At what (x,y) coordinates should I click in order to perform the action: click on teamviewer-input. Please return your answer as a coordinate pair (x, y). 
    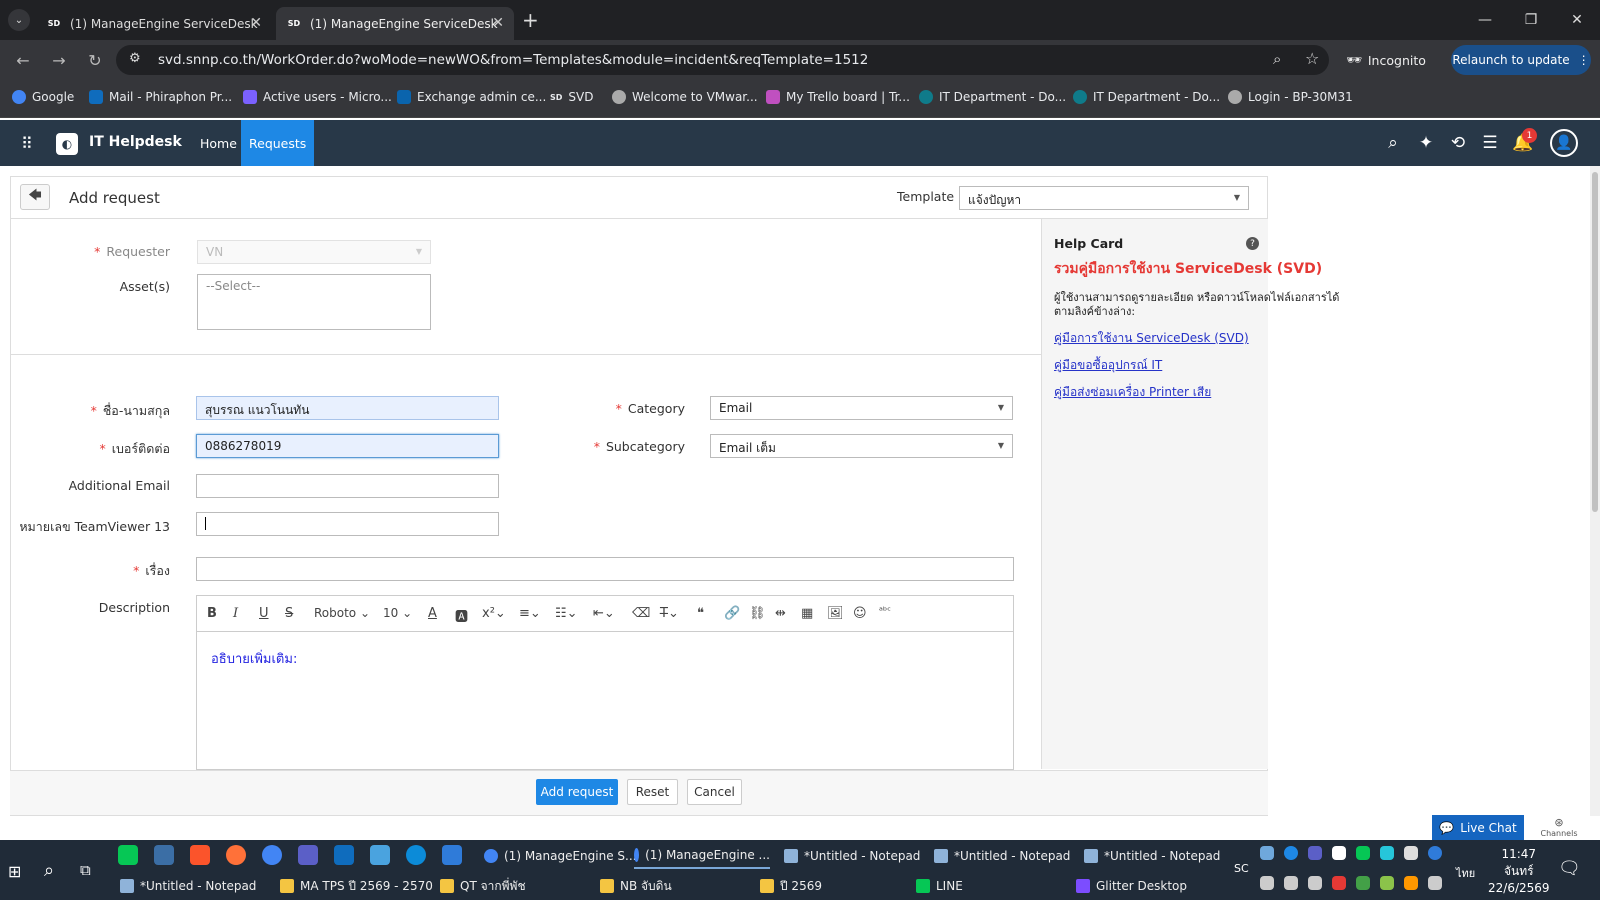
    Looking at the image, I should click on (347, 524).